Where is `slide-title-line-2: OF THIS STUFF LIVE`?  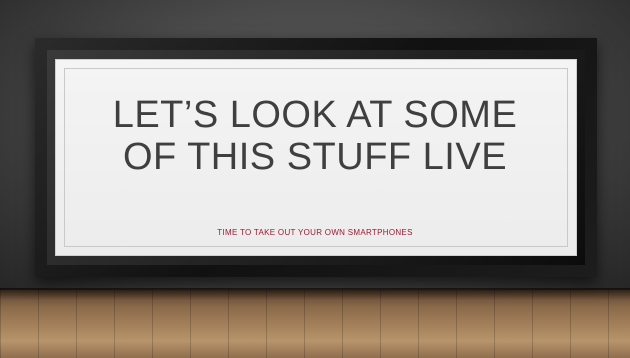
slide-title-line-2: OF THIS STUFF LIVE is located at coordinates (315, 157).